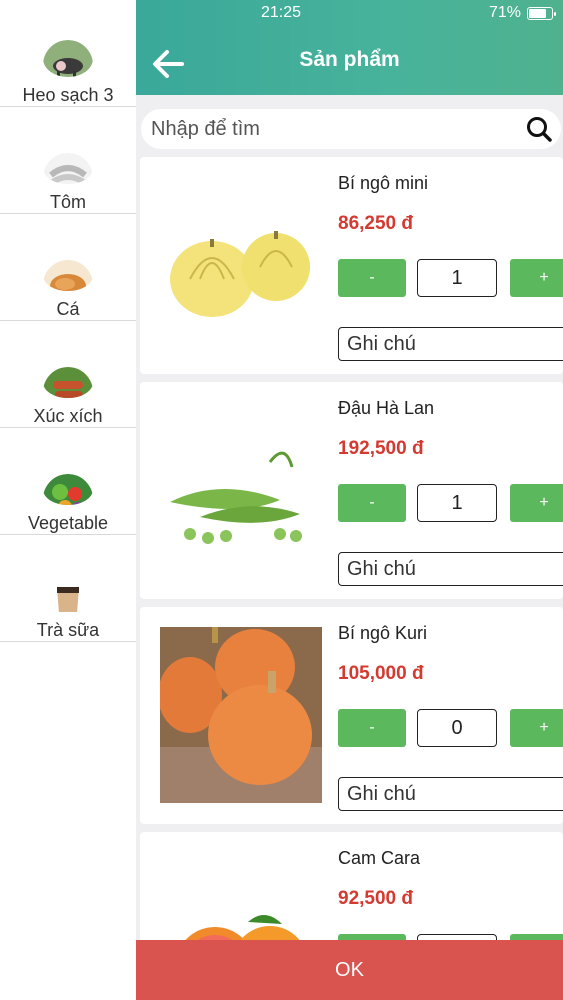 This screenshot has height=1000, width=563. Describe the element at coordinates (381, 448) in the screenshot. I see `product-price: 192,500 đ` at that location.